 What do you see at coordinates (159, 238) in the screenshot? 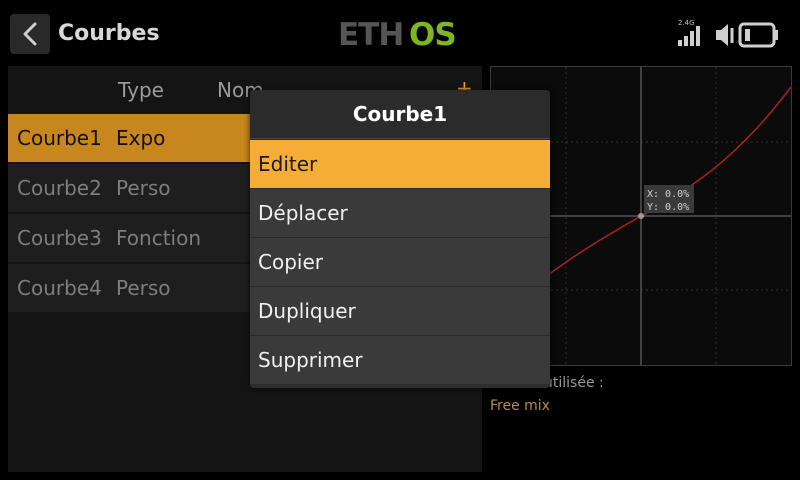
I see `curve-type: Fonction` at bounding box center [159, 238].